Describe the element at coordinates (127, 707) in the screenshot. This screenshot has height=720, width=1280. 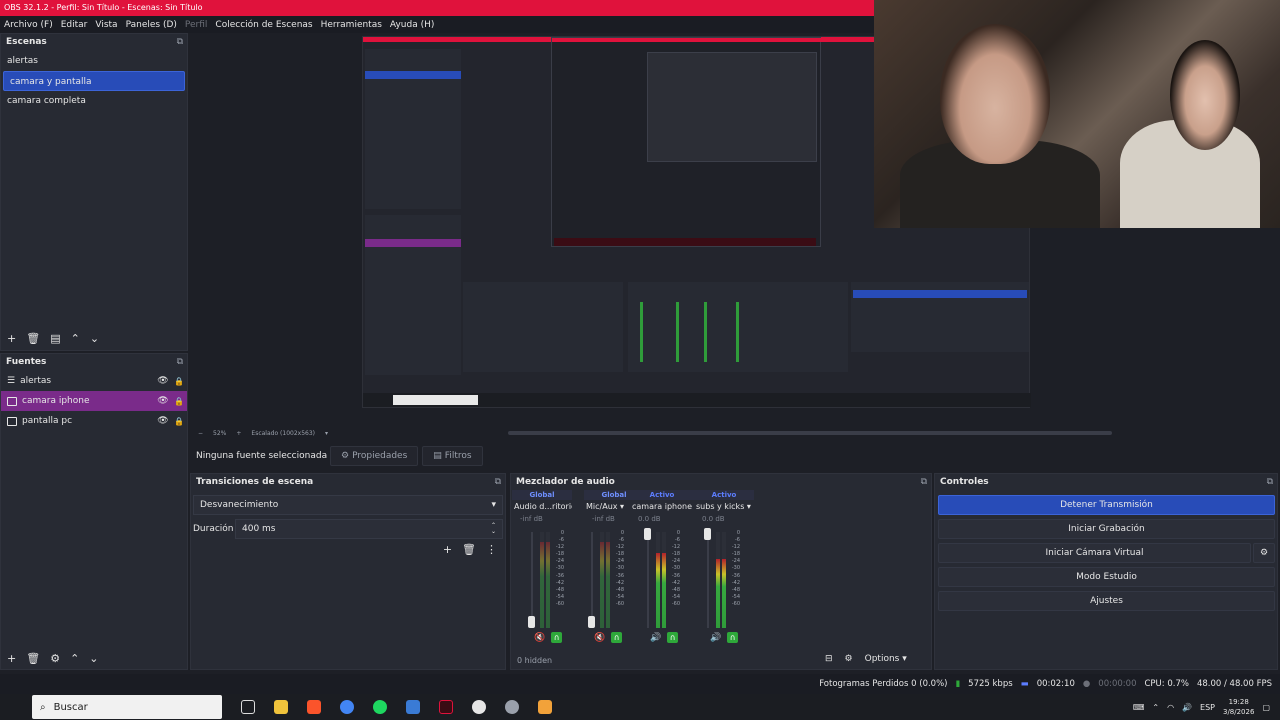
I see `taskbar-search: ⌕ Buscar` at that location.